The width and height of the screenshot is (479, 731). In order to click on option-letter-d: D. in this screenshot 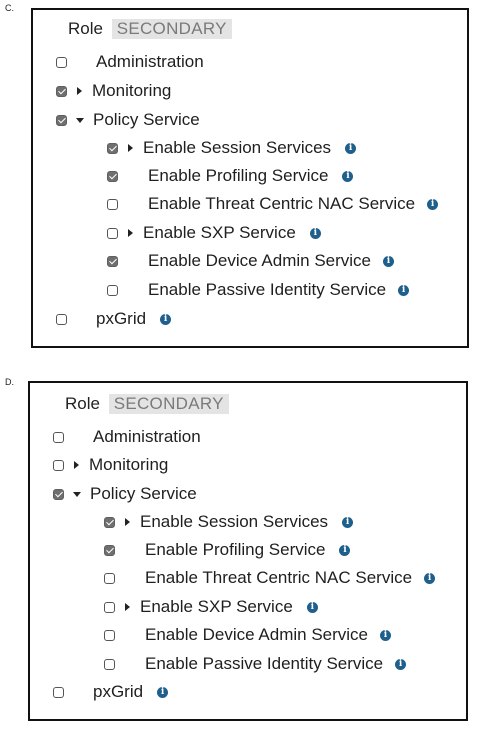, I will do `click(9, 382)`.